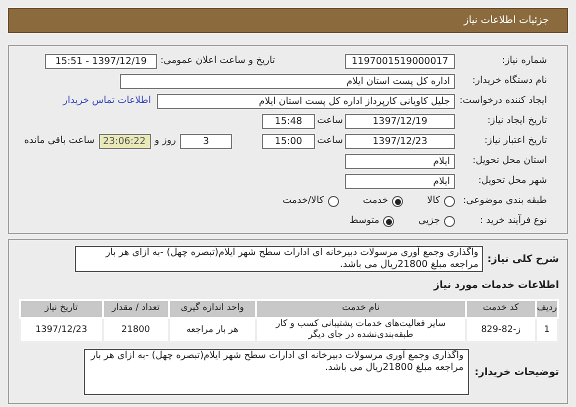 The height and width of the screenshot is (407, 576). What do you see at coordinates (433, 201) in the screenshot?
I see `radio-label: کالا` at bounding box center [433, 201].